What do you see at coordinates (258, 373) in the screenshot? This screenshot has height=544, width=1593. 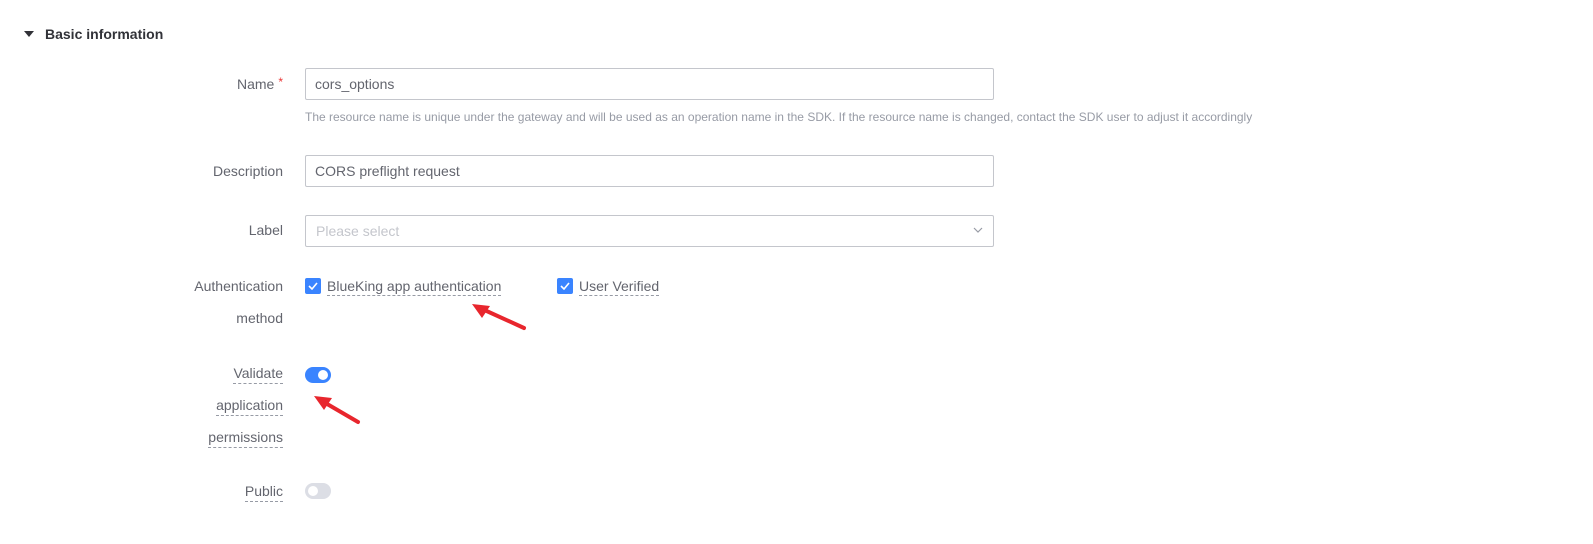 I see `validate-label-line1: Validate` at bounding box center [258, 373].